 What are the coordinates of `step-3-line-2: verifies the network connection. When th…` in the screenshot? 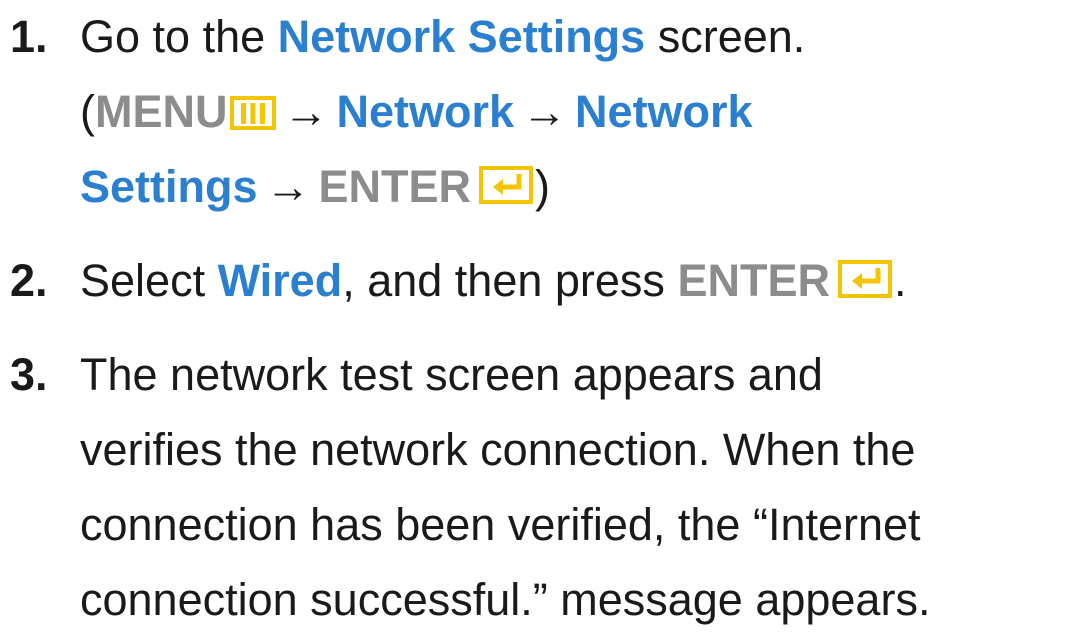 It's located at (498, 449).